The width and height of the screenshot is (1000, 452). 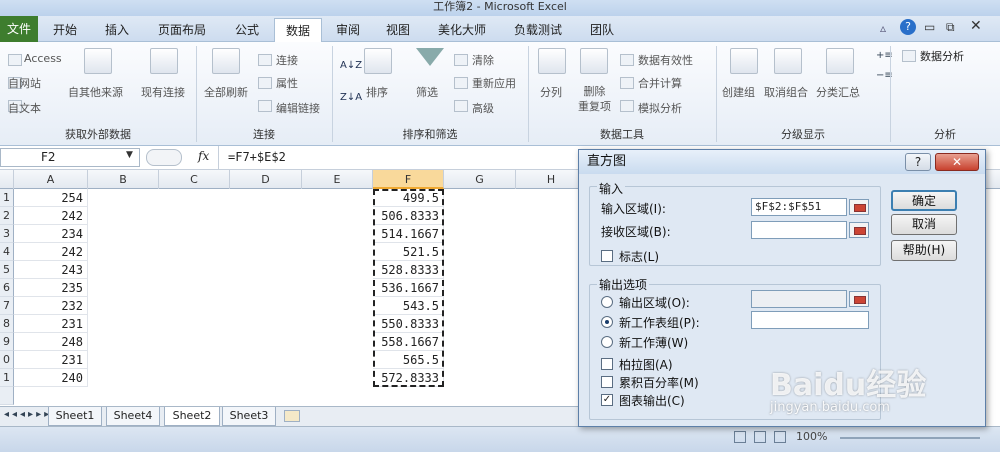 What do you see at coordinates (483, 108) in the screenshot?
I see `advanced-button: 高级` at bounding box center [483, 108].